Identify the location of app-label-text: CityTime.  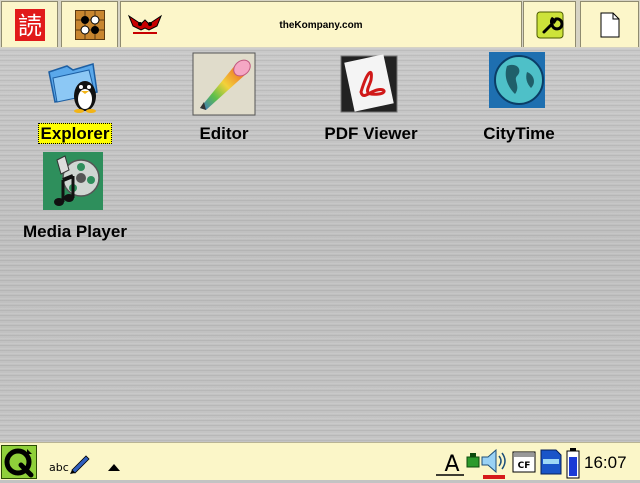
(519, 133).